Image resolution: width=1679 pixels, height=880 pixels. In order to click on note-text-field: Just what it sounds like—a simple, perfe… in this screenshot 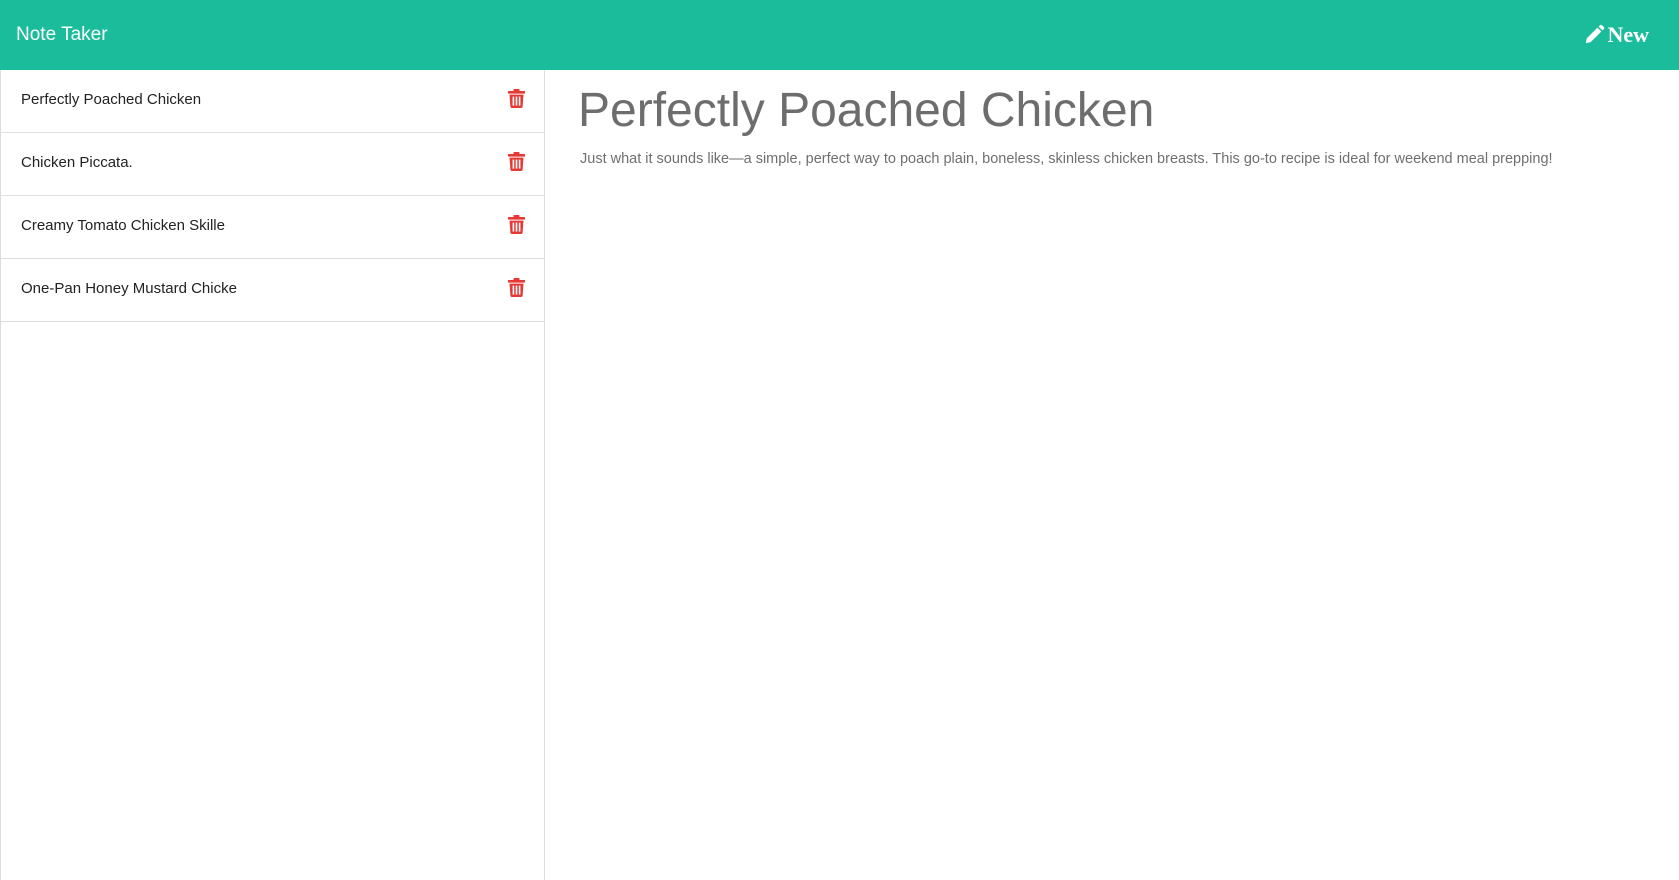, I will do `click(1120, 159)`.